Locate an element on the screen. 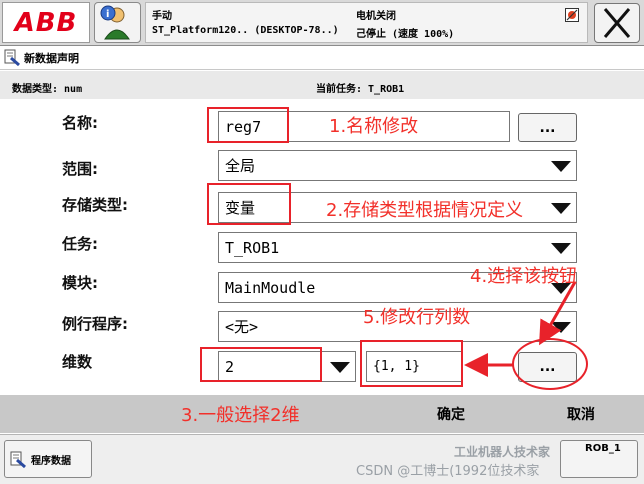 The height and width of the screenshot is (484, 644). arrow-to-browse is located at coordinates (558, 313).